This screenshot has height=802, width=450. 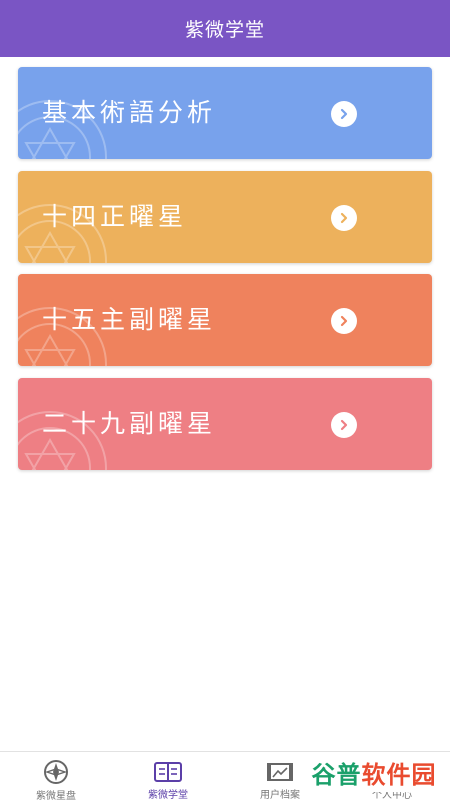 What do you see at coordinates (129, 423) in the screenshot?
I see `category-label: 二十九副曜星` at bounding box center [129, 423].